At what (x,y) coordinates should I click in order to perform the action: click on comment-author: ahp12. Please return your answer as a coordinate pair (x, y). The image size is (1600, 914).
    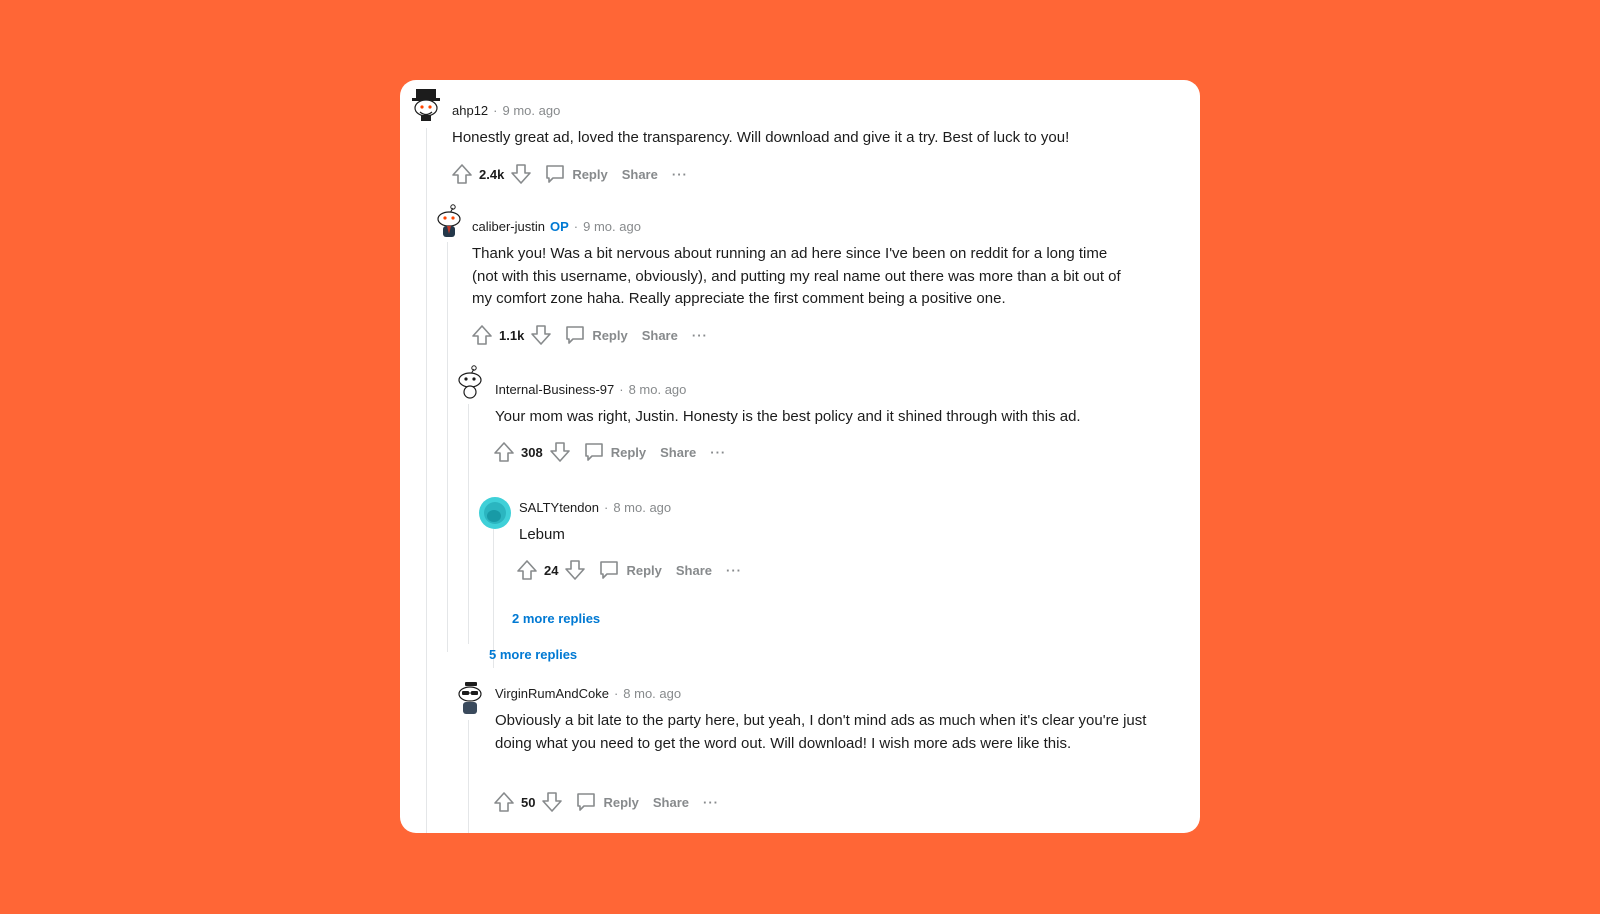
    Looking at the image, I should click on (470, 110).